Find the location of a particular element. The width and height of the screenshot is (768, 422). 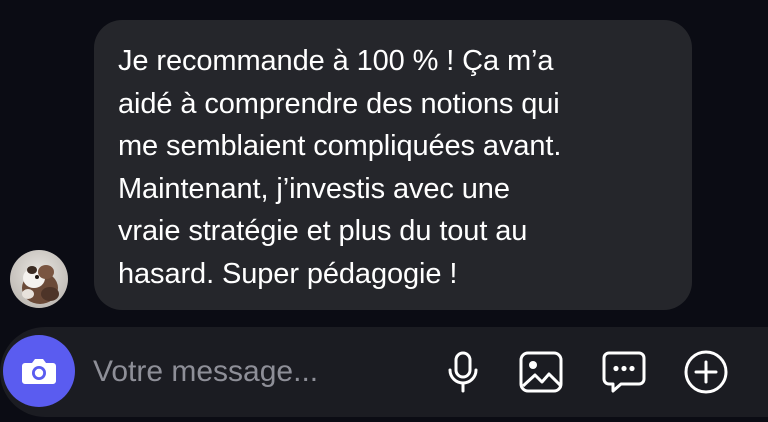

message-input is located at coordinates (253, 372).